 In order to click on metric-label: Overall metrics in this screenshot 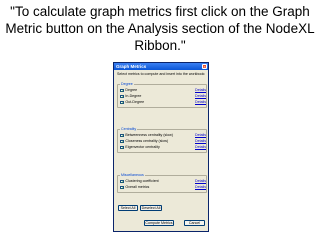, I will do `click(137, 187)`.